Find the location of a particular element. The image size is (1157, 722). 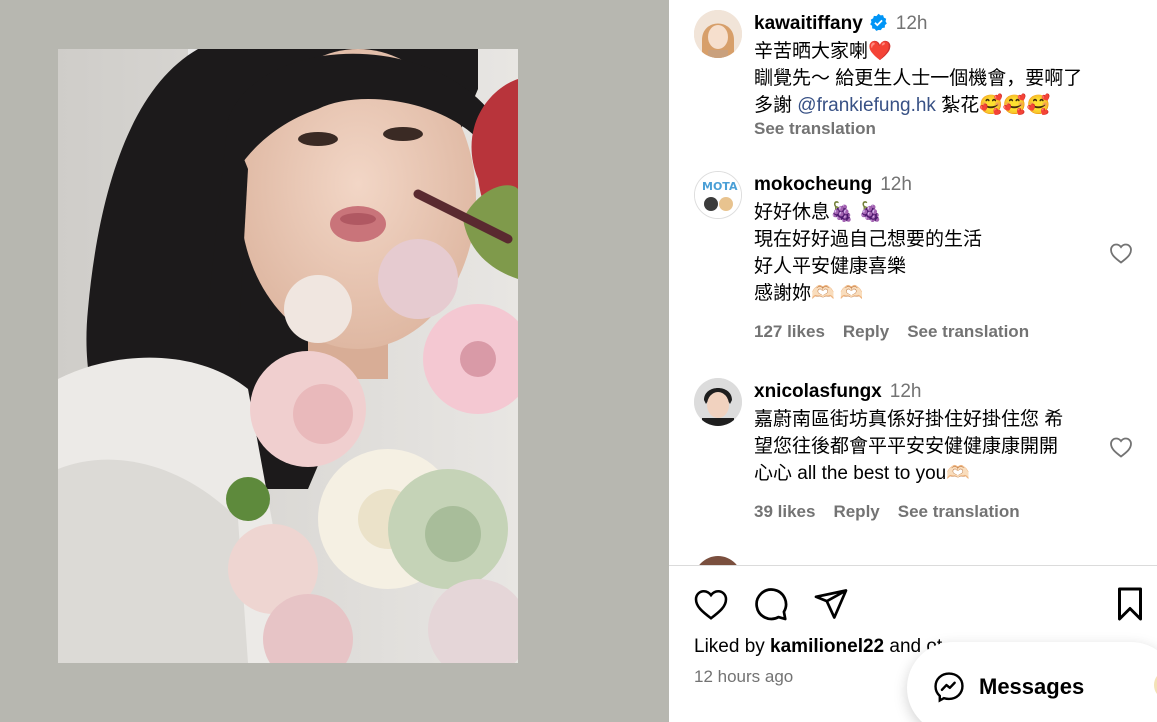

author-username: kawaitiffany is located at coordinates (808, 23).